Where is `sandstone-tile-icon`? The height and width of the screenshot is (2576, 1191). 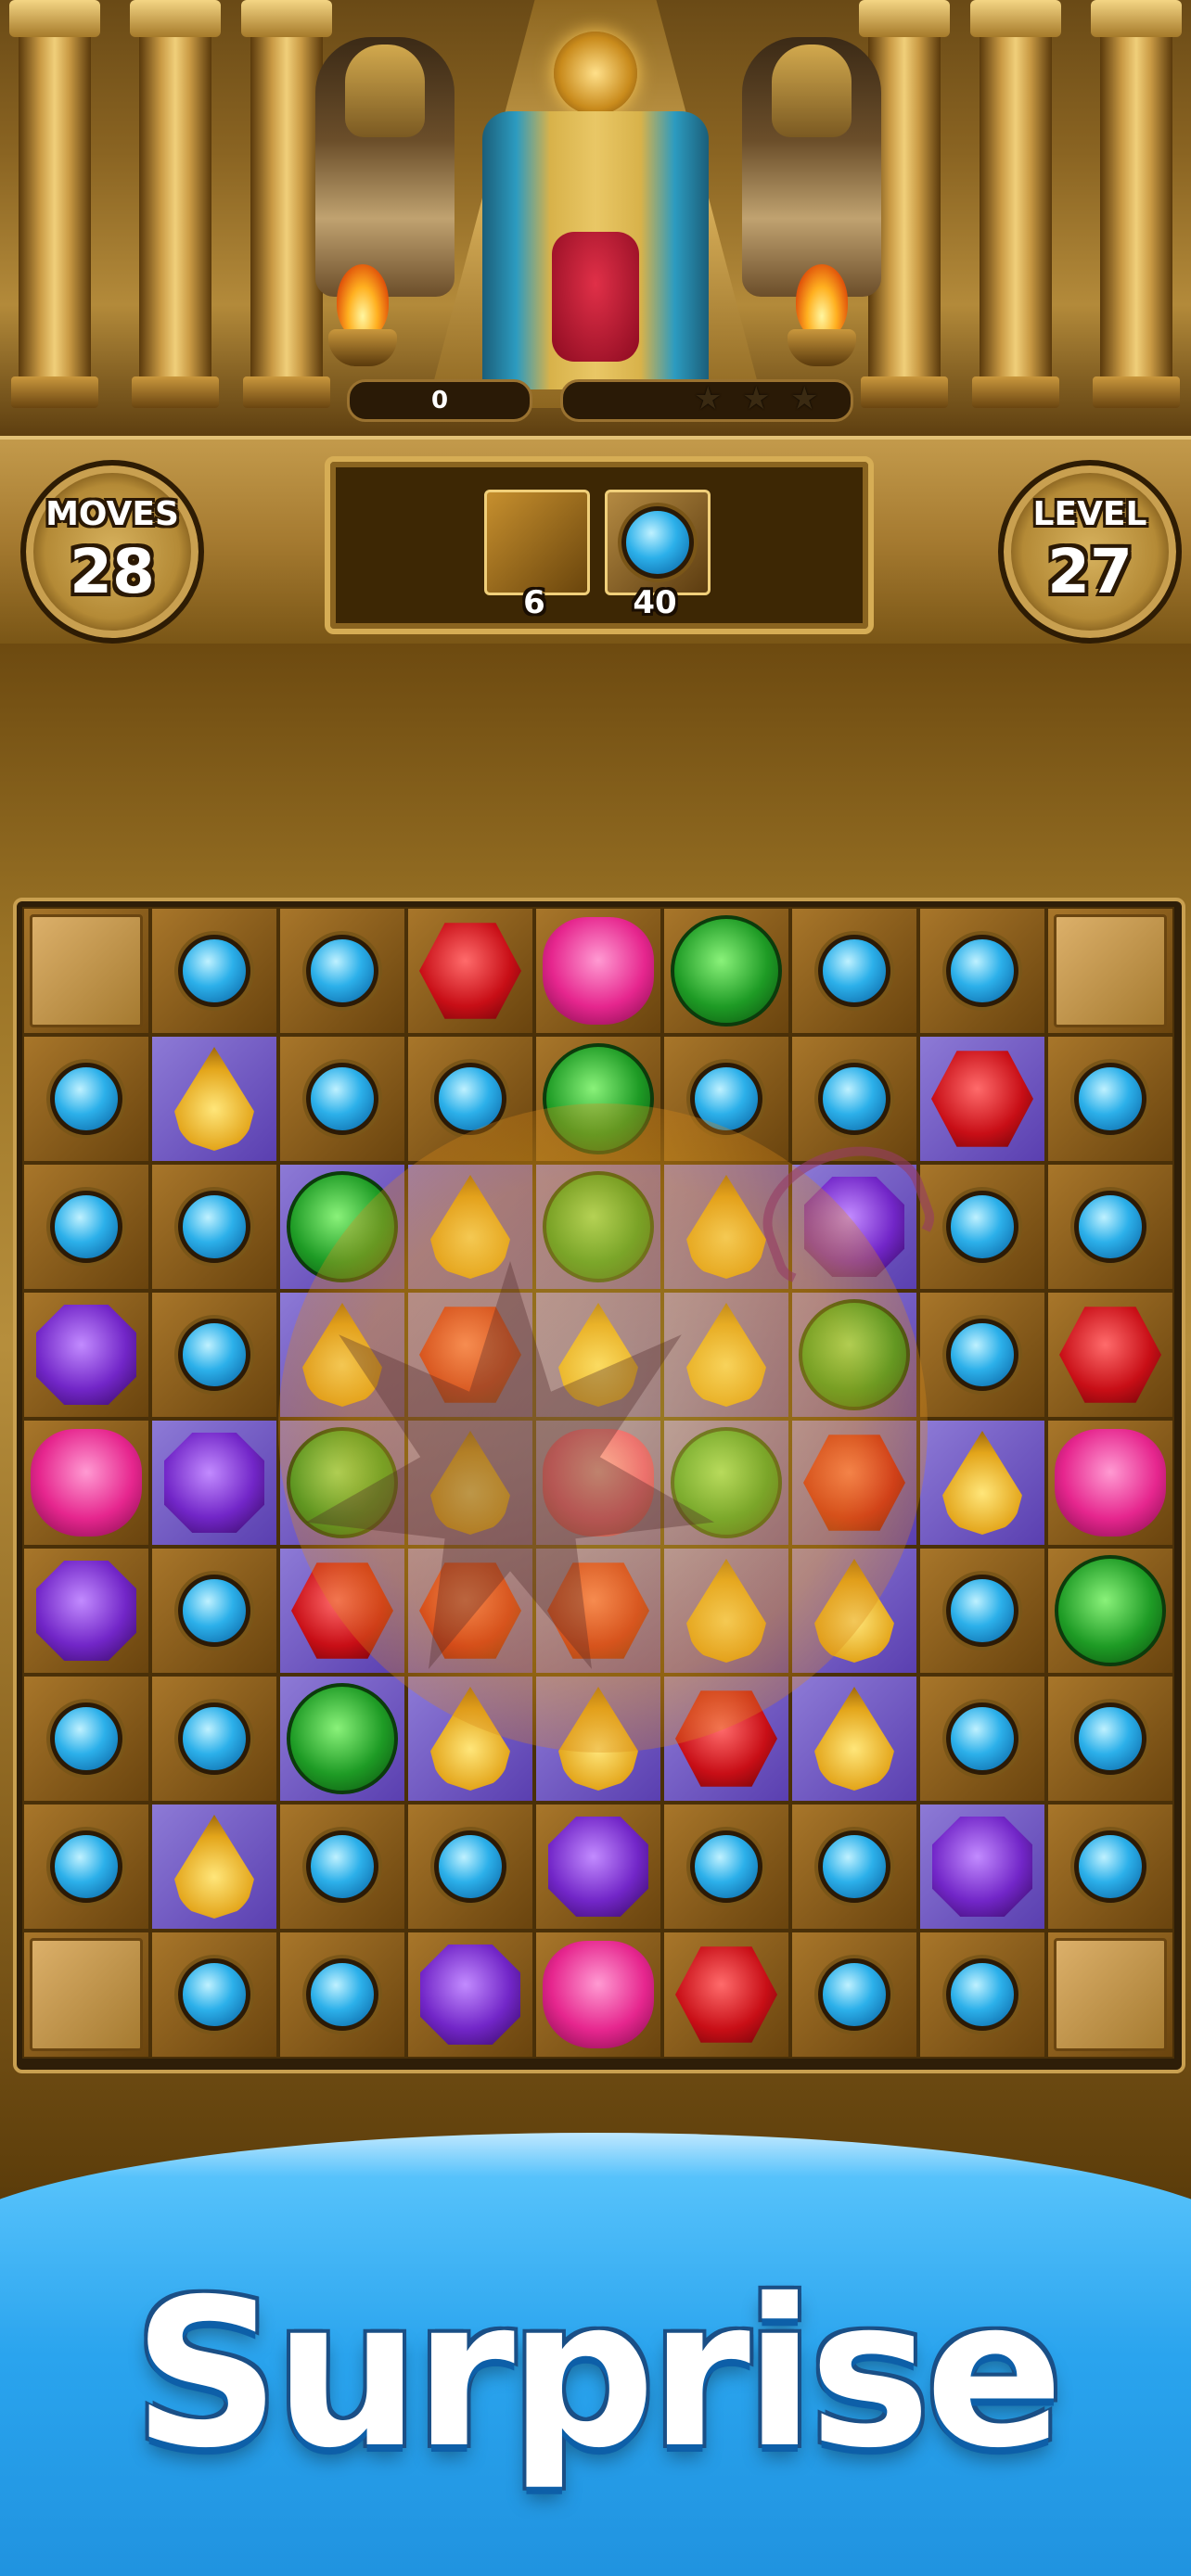
sandstone-tile-icon is located at coordinates (1110, 970).